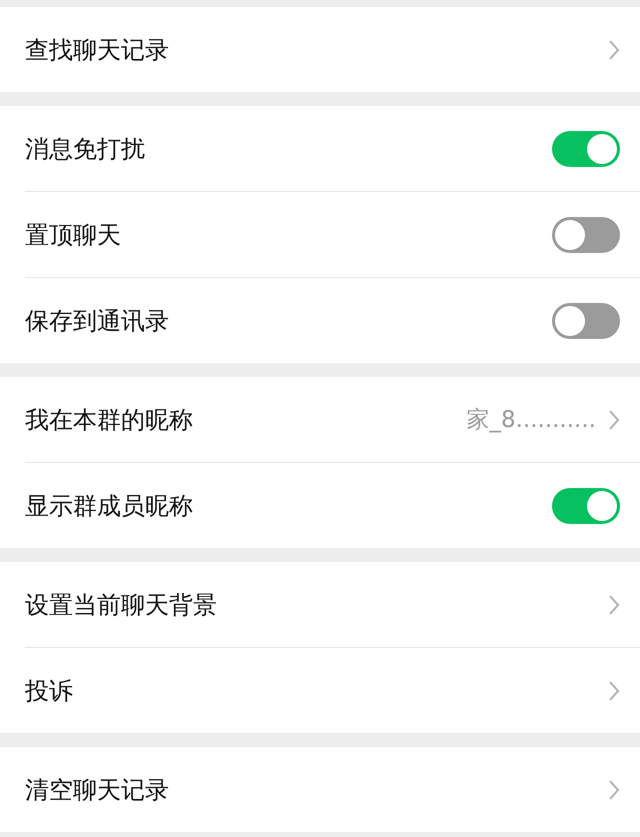 The width and height of the screenshot is (640, 837). Describe the element at coordinates (316, 790) in the screenshot. I see `setting-label: 清空聊天记录` at that location.